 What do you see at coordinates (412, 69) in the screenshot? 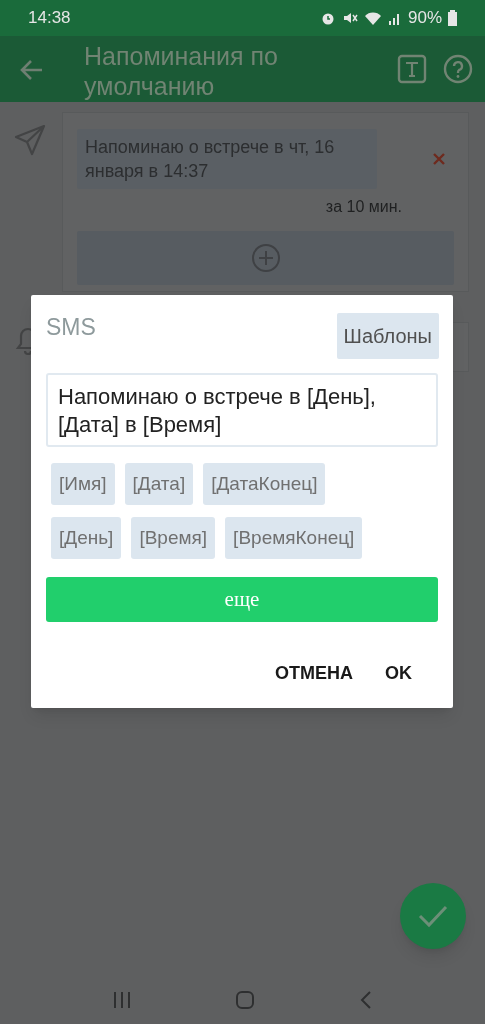
I see `text-format-icon` at bounding box center [412, 69].